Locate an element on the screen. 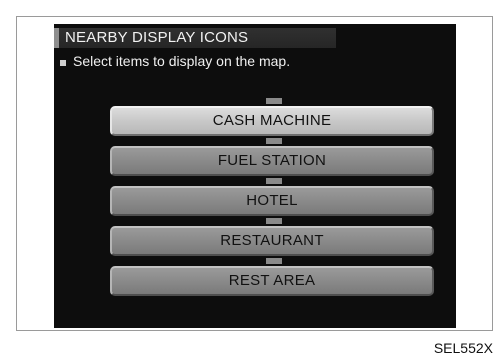 The width and height of the screenshot is (499, 360). bullet-icon is located at coordinates (63, 63).